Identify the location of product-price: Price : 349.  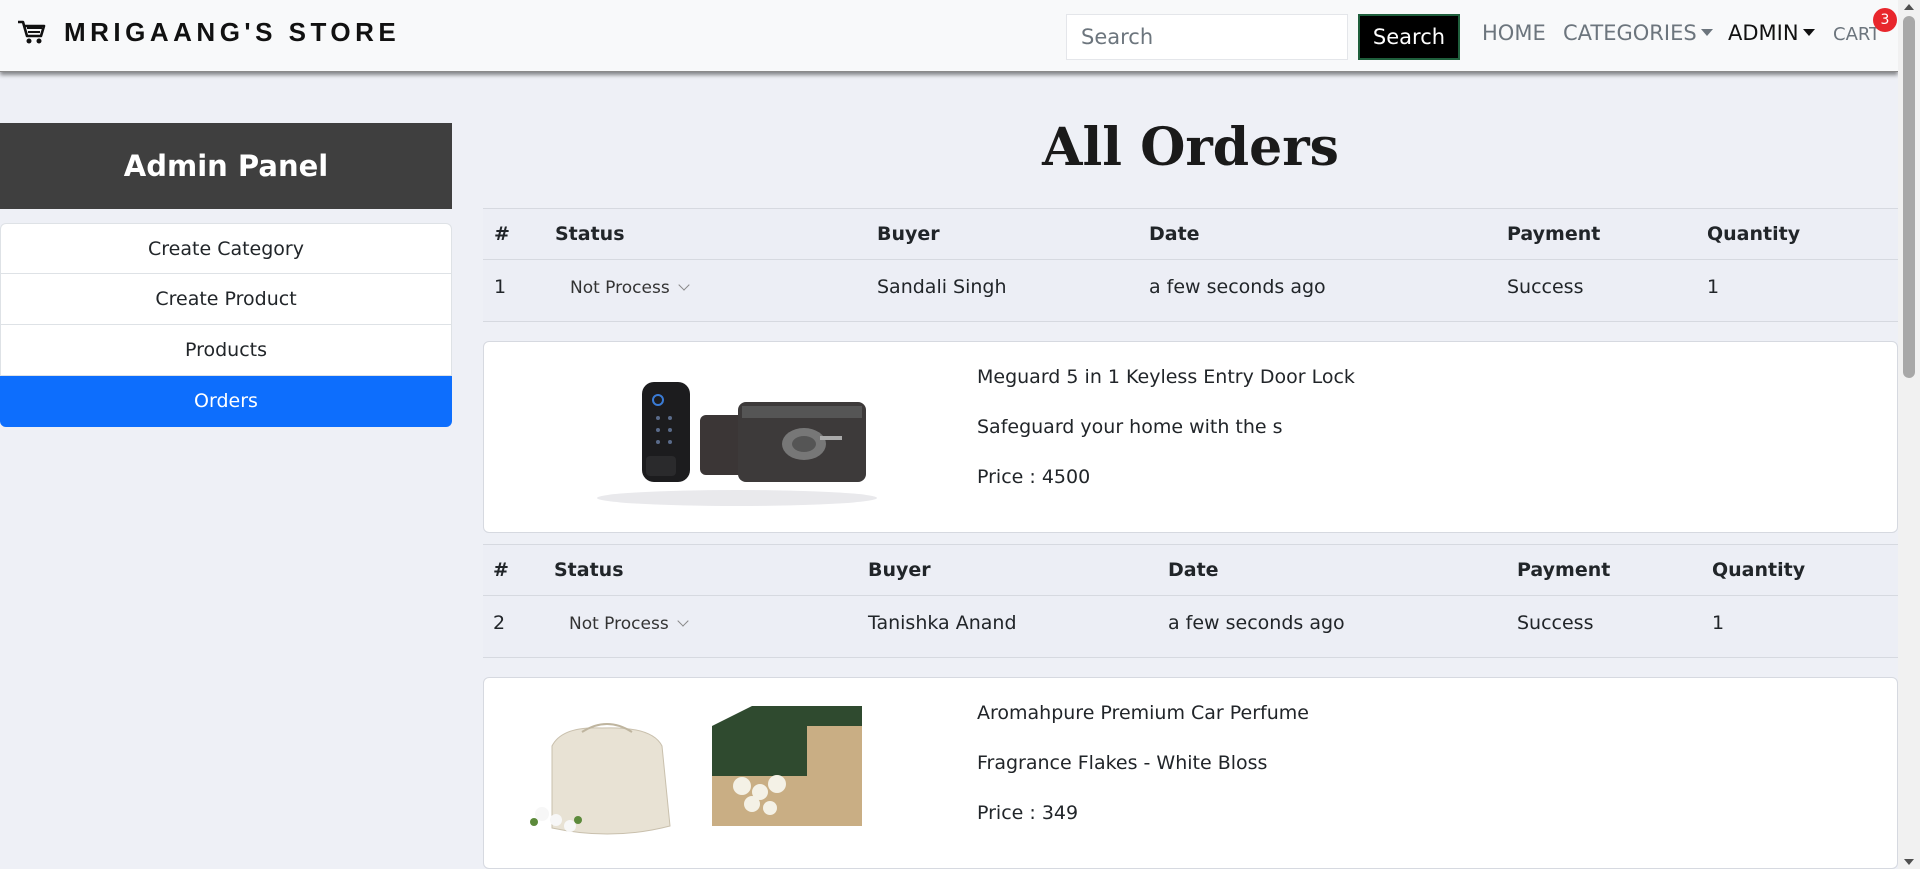
(1028, 813).